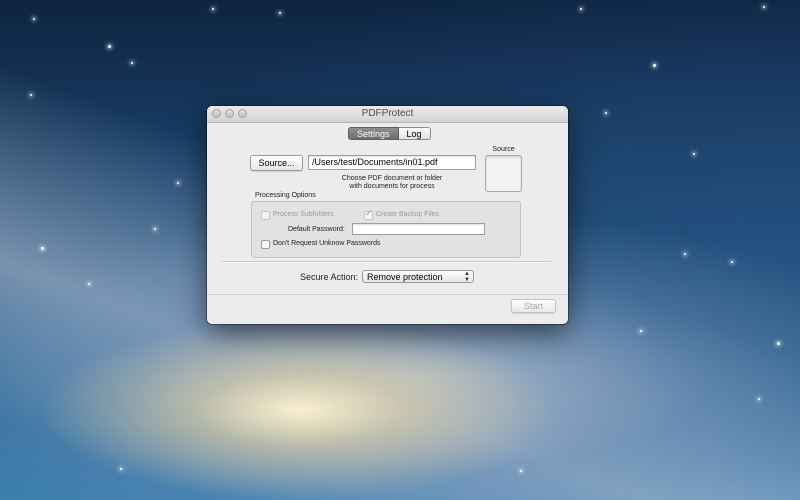 The image size is (800, 500). I want to click on dont-request-passwords-label: Don't Request Unknow Passwords, so click(327, 243).